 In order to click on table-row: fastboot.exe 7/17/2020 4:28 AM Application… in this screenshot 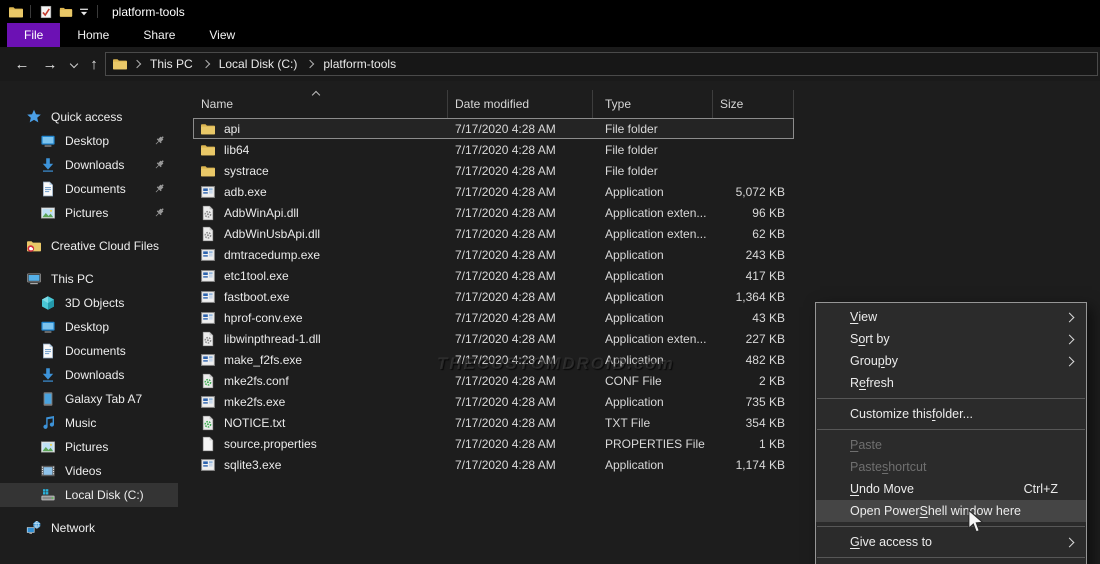, I will do `click(493, 296)`.